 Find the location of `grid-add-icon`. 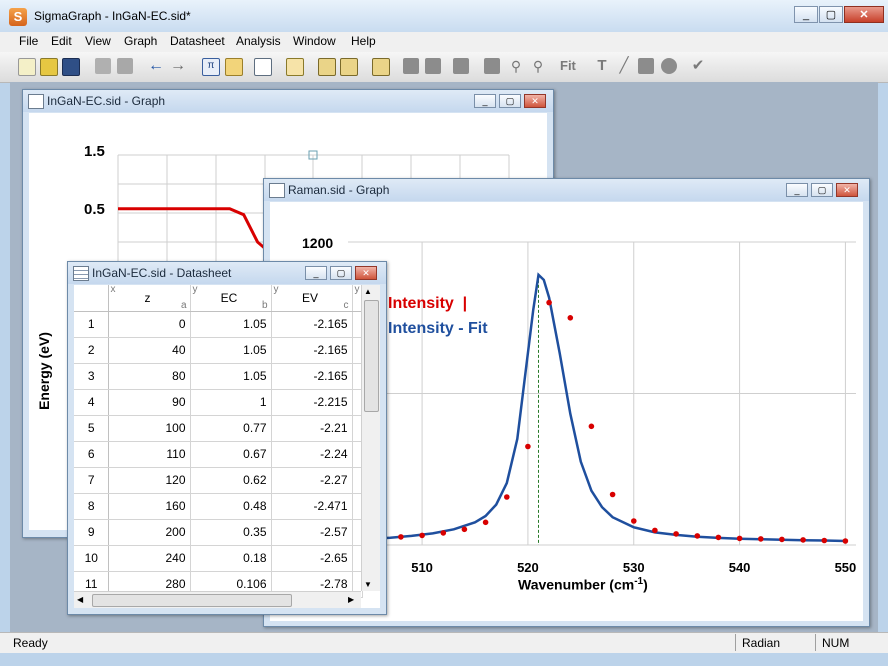

grid-add-icon is located at coordinates (349, 67).